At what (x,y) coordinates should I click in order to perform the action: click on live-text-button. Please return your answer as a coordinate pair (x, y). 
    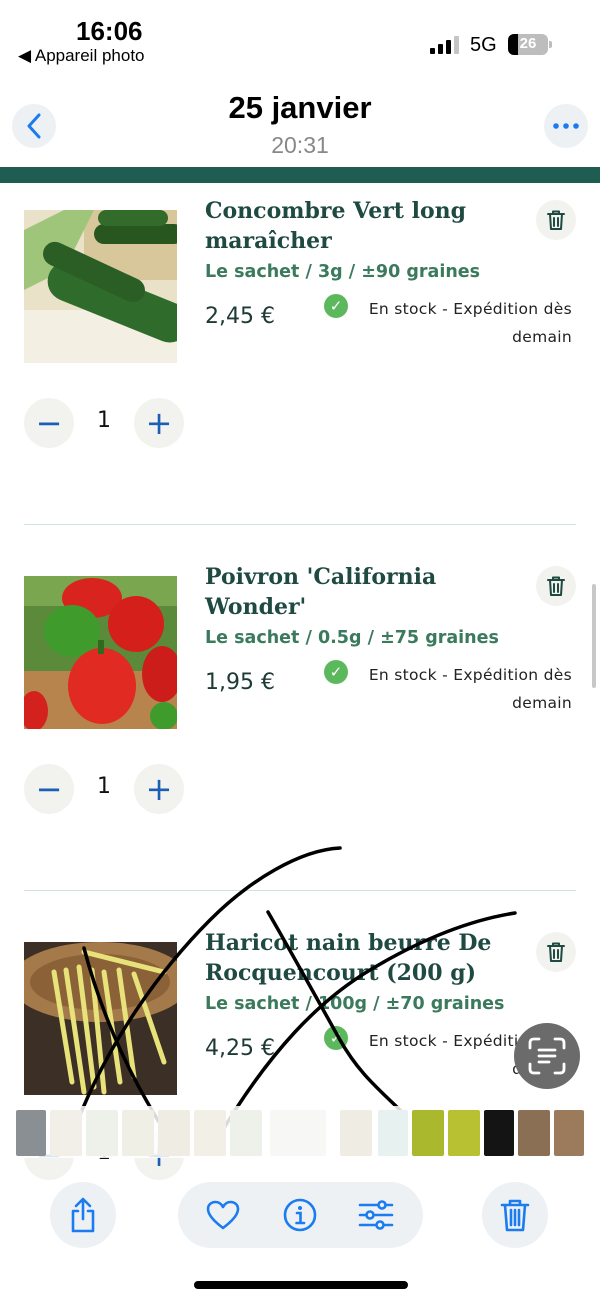
    Looking at the image, I should click on (547, 1056).